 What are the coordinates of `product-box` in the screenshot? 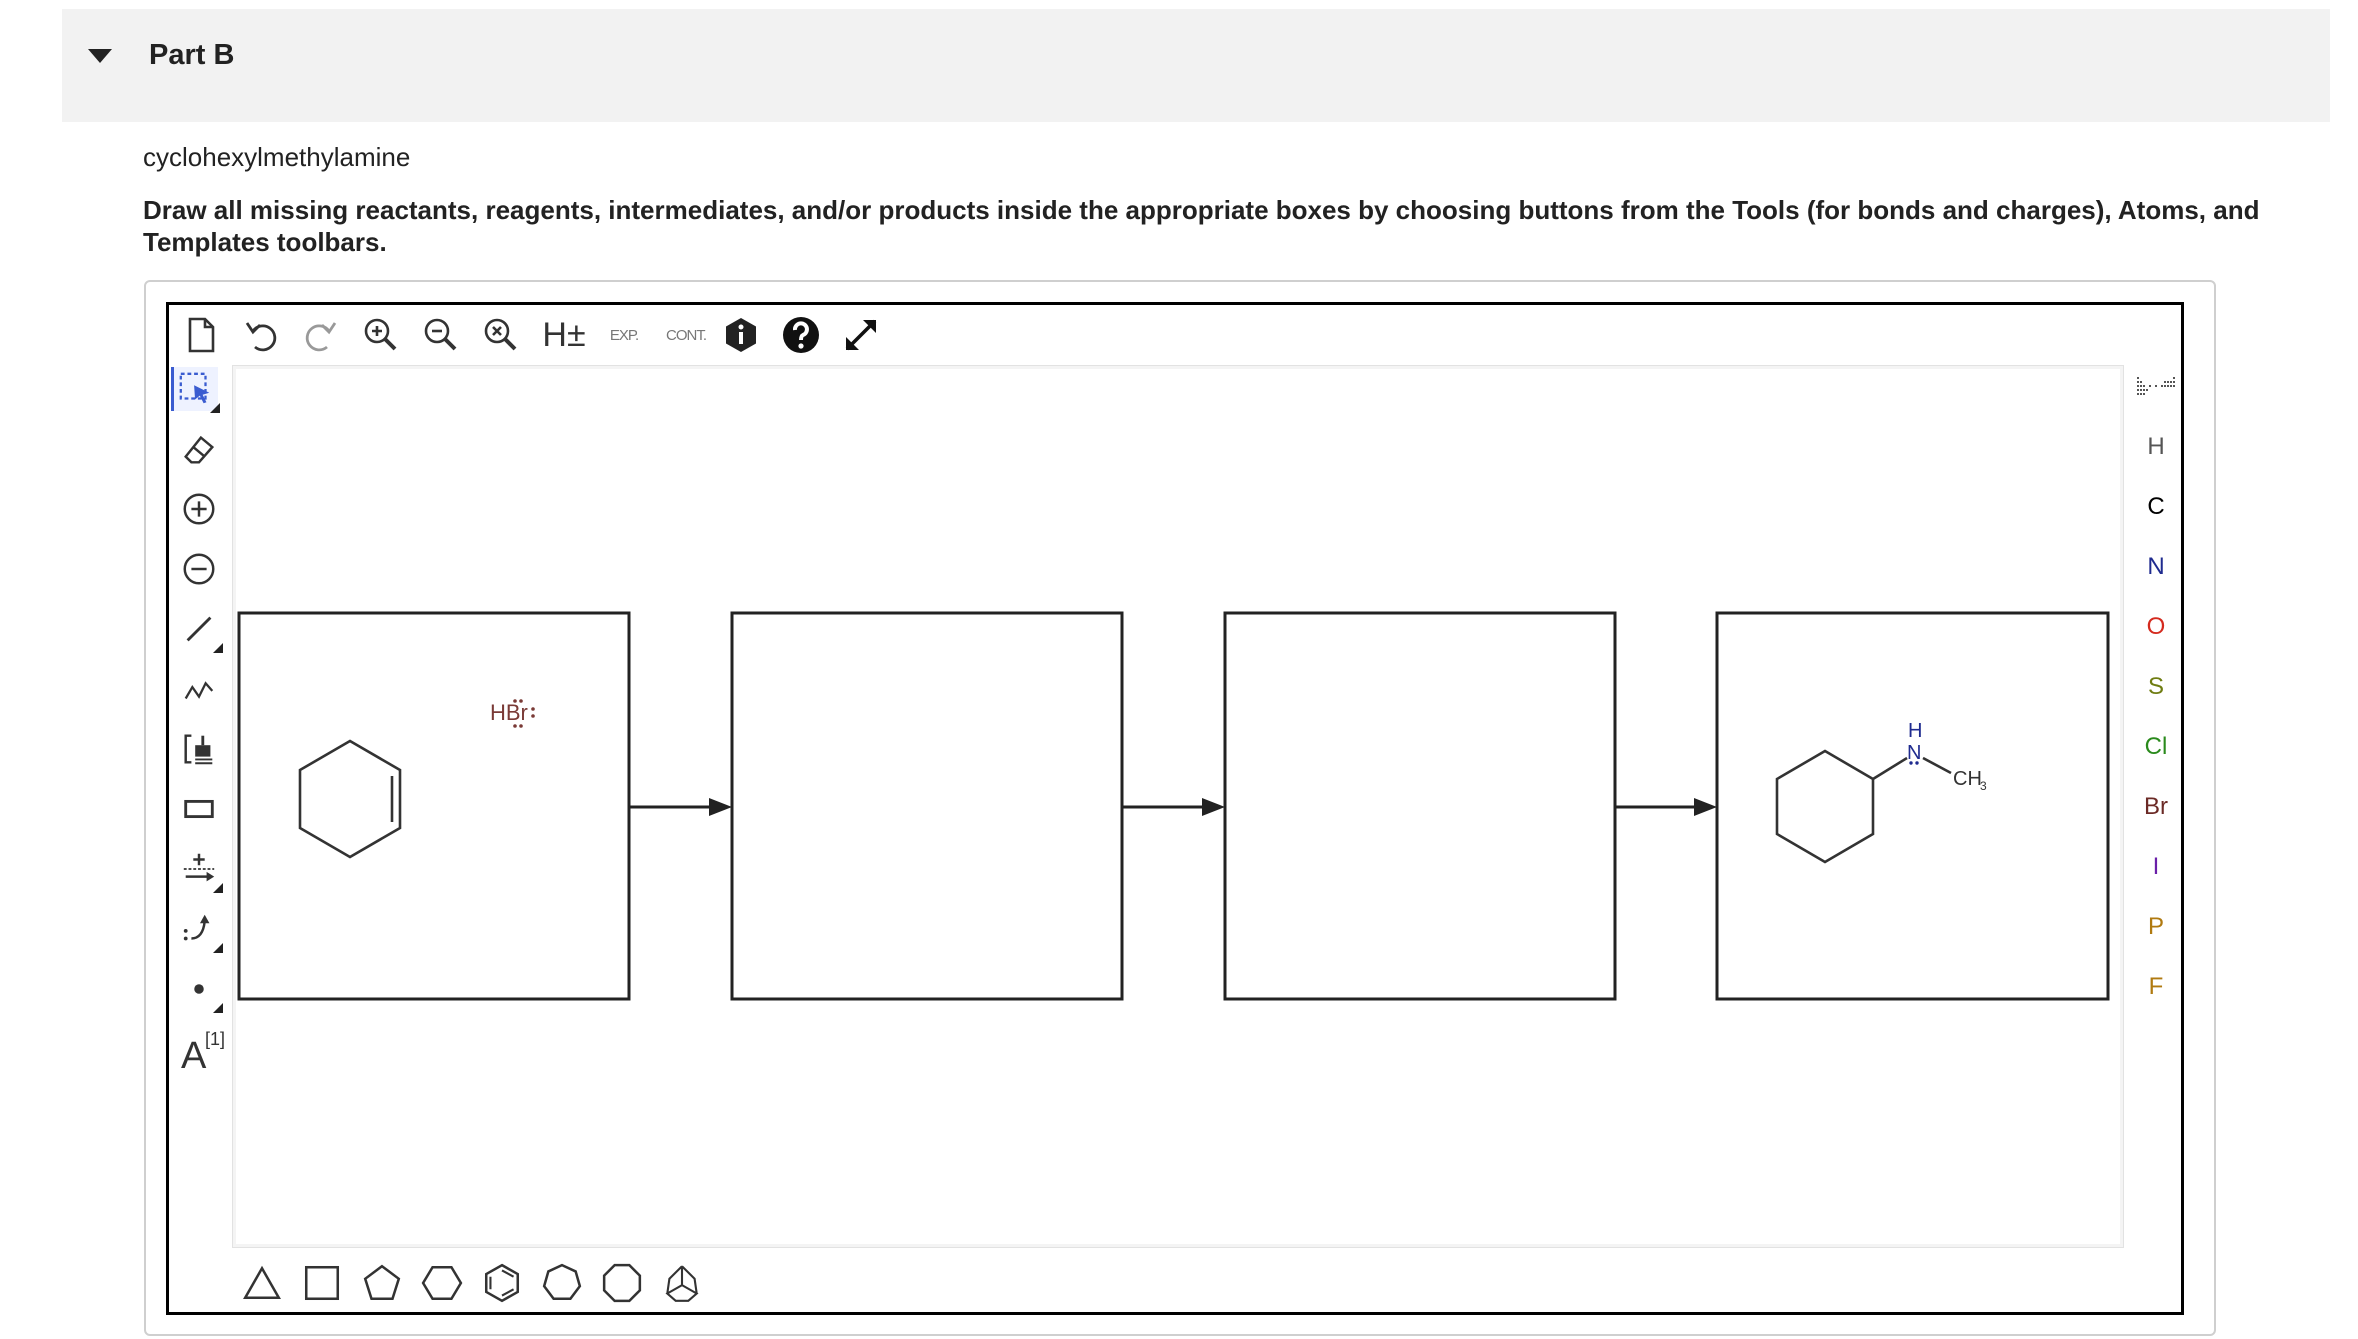 It's located at (1912, 806).